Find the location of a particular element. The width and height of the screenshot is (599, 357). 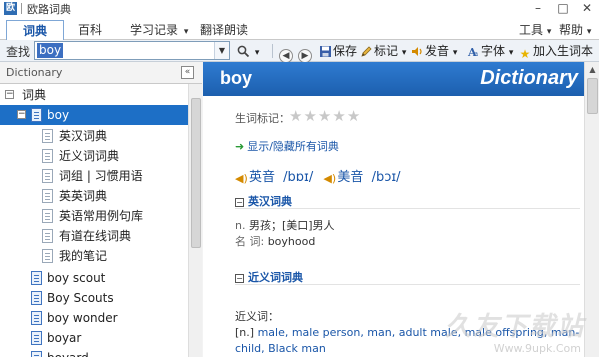

synonym-label: 近义词： is located at coordinates (257, 316).